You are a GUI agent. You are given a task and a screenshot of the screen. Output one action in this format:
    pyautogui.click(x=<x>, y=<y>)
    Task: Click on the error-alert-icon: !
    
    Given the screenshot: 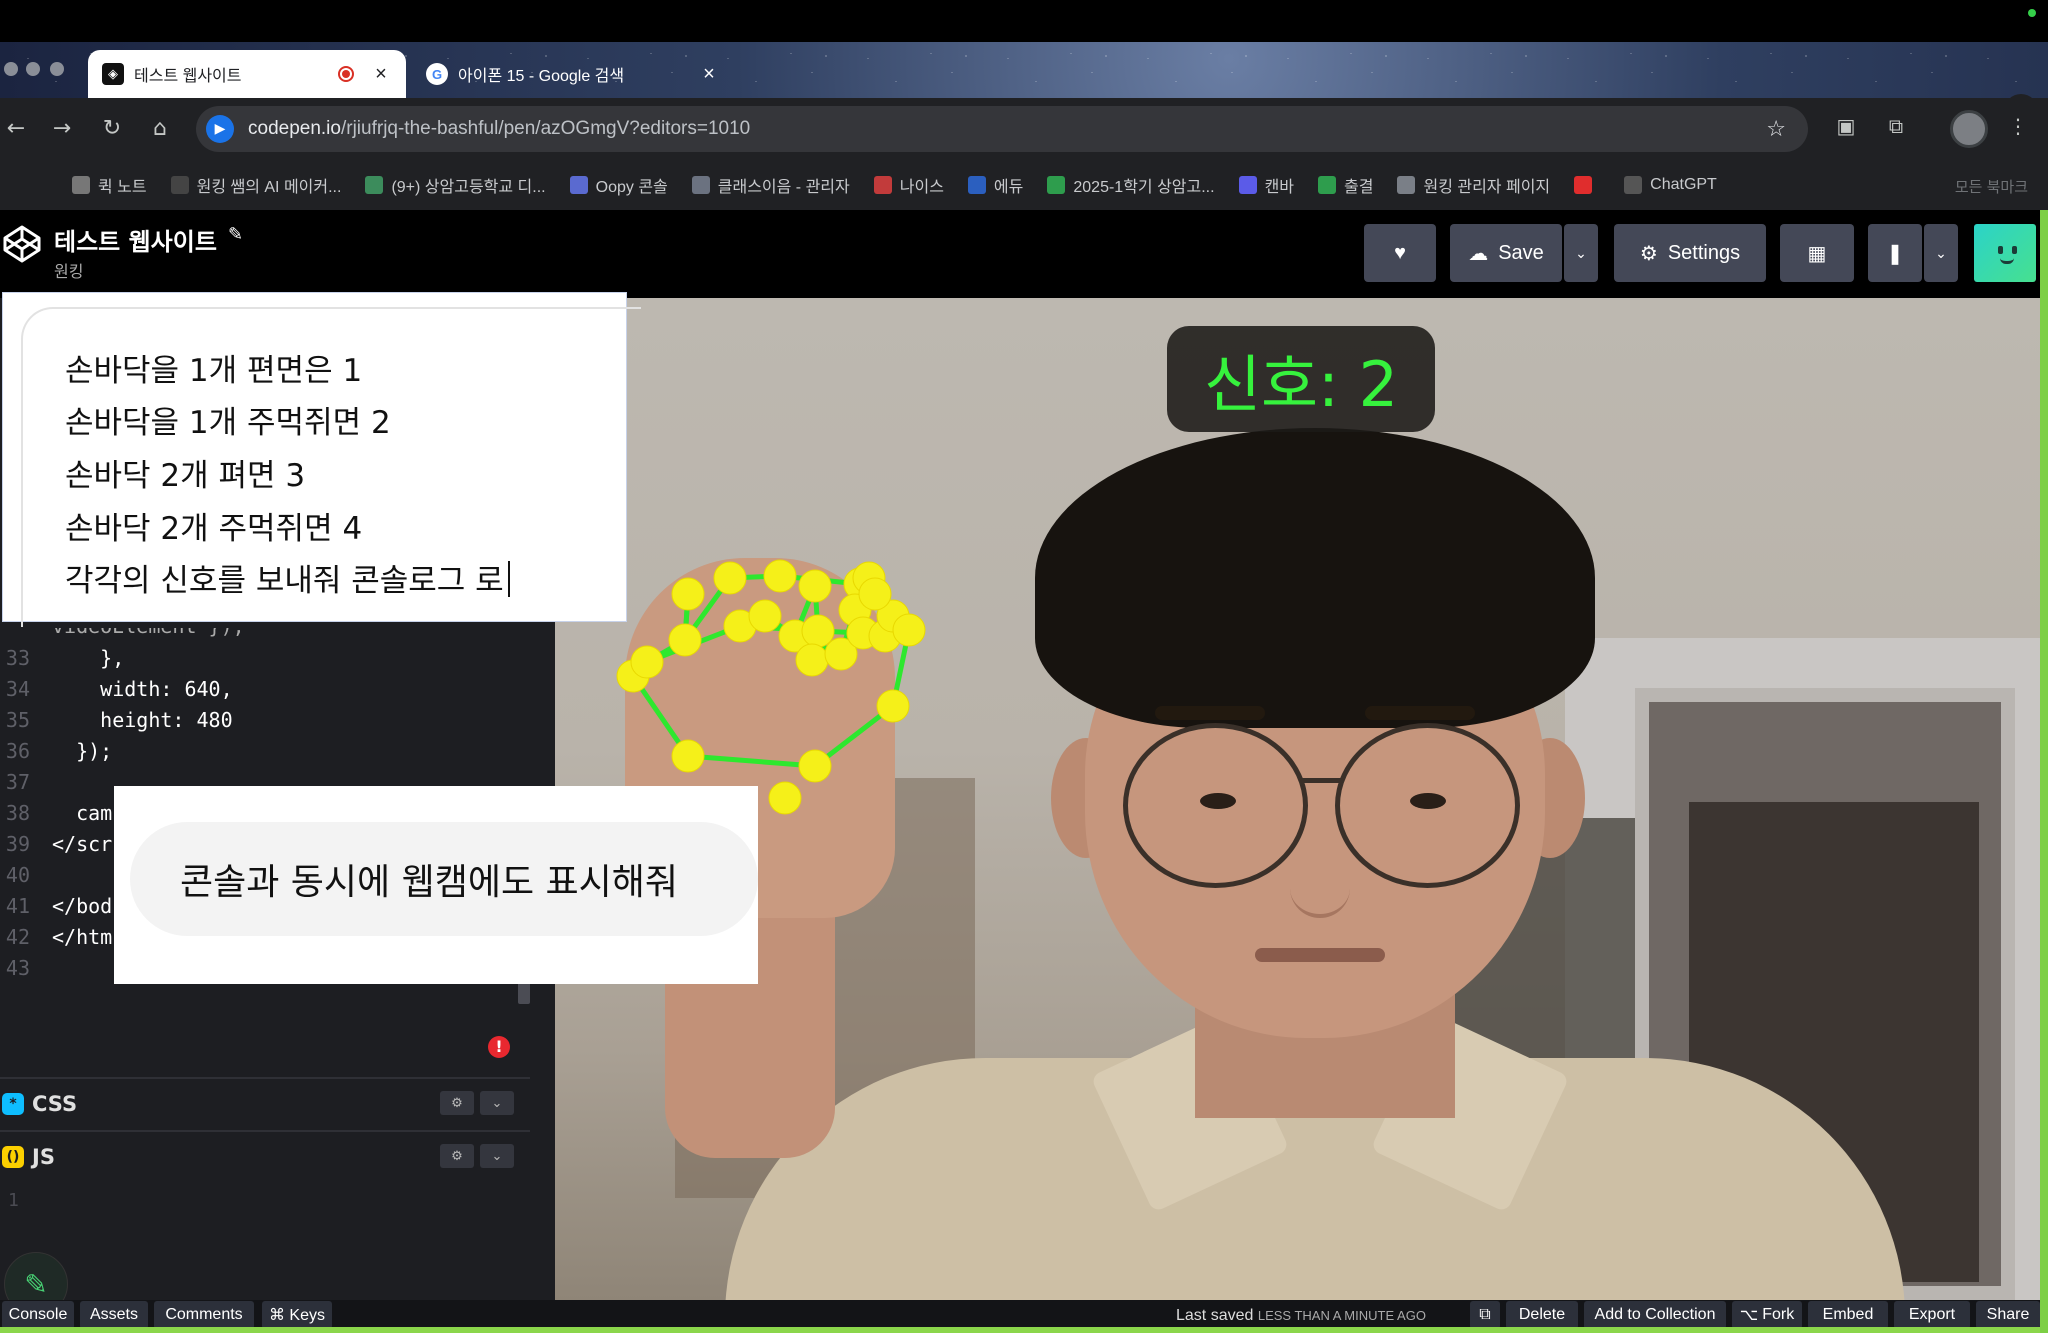 What is the action you would take?
    pyautogui.click(x=499, y=1047)
    